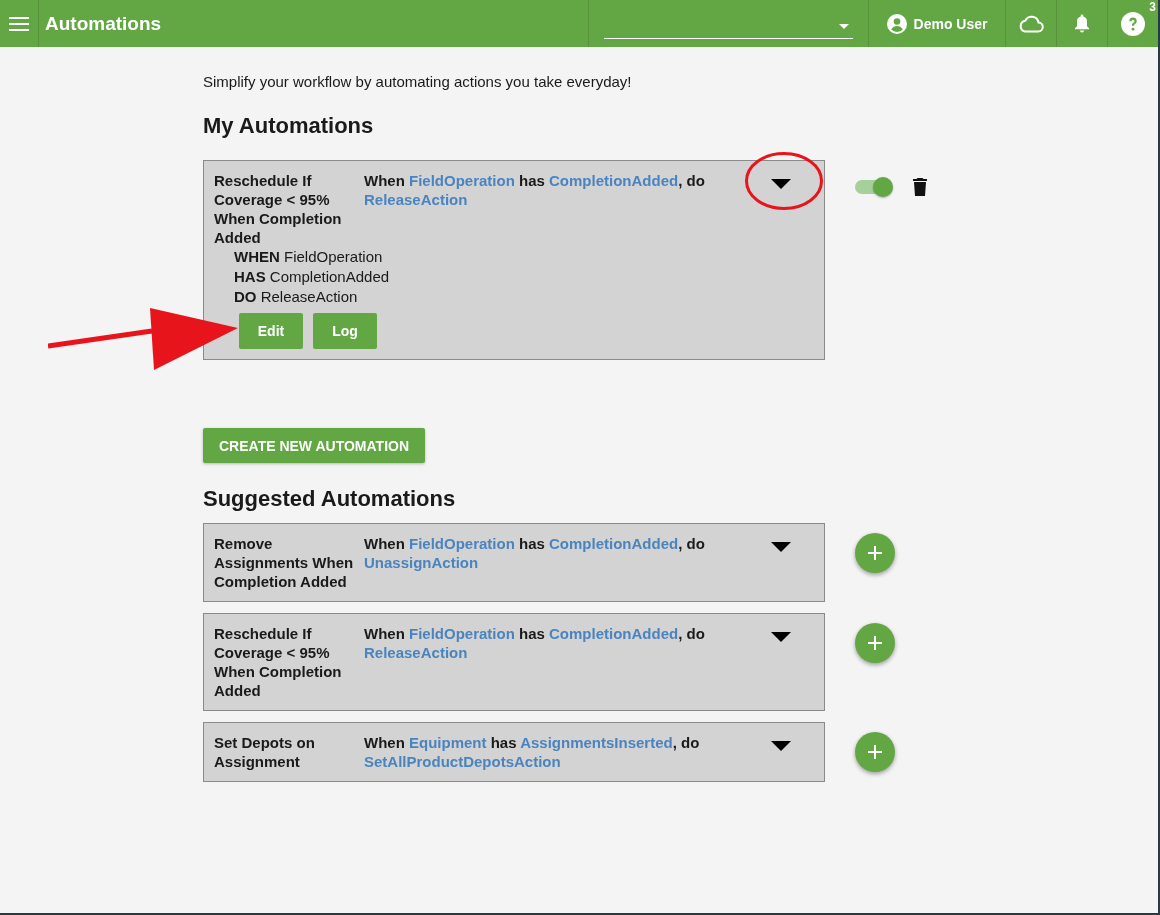 Image resolution: width=1160 pixels, height=915 pixels. What do you see at coordinates (421, 562) in the screenshot?
I see `entity-link: UnassignAction` at bounding box center [421, 562].